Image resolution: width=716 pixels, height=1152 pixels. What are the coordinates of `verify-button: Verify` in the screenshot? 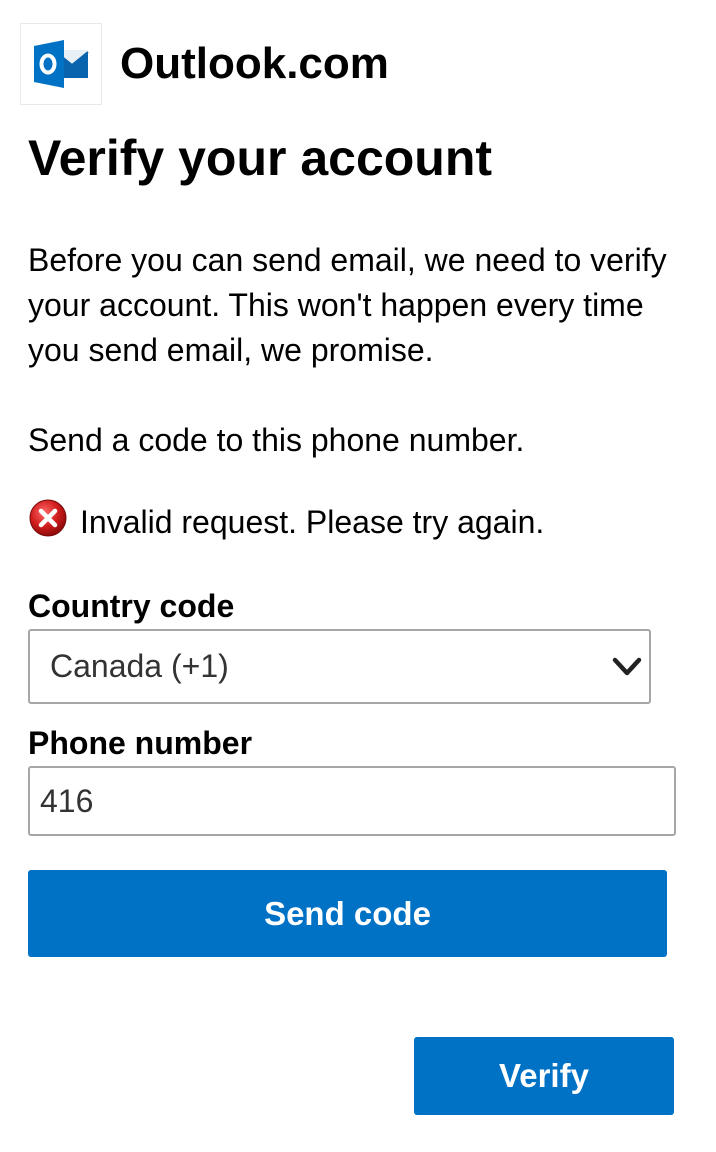 It's located at (544, 1076).